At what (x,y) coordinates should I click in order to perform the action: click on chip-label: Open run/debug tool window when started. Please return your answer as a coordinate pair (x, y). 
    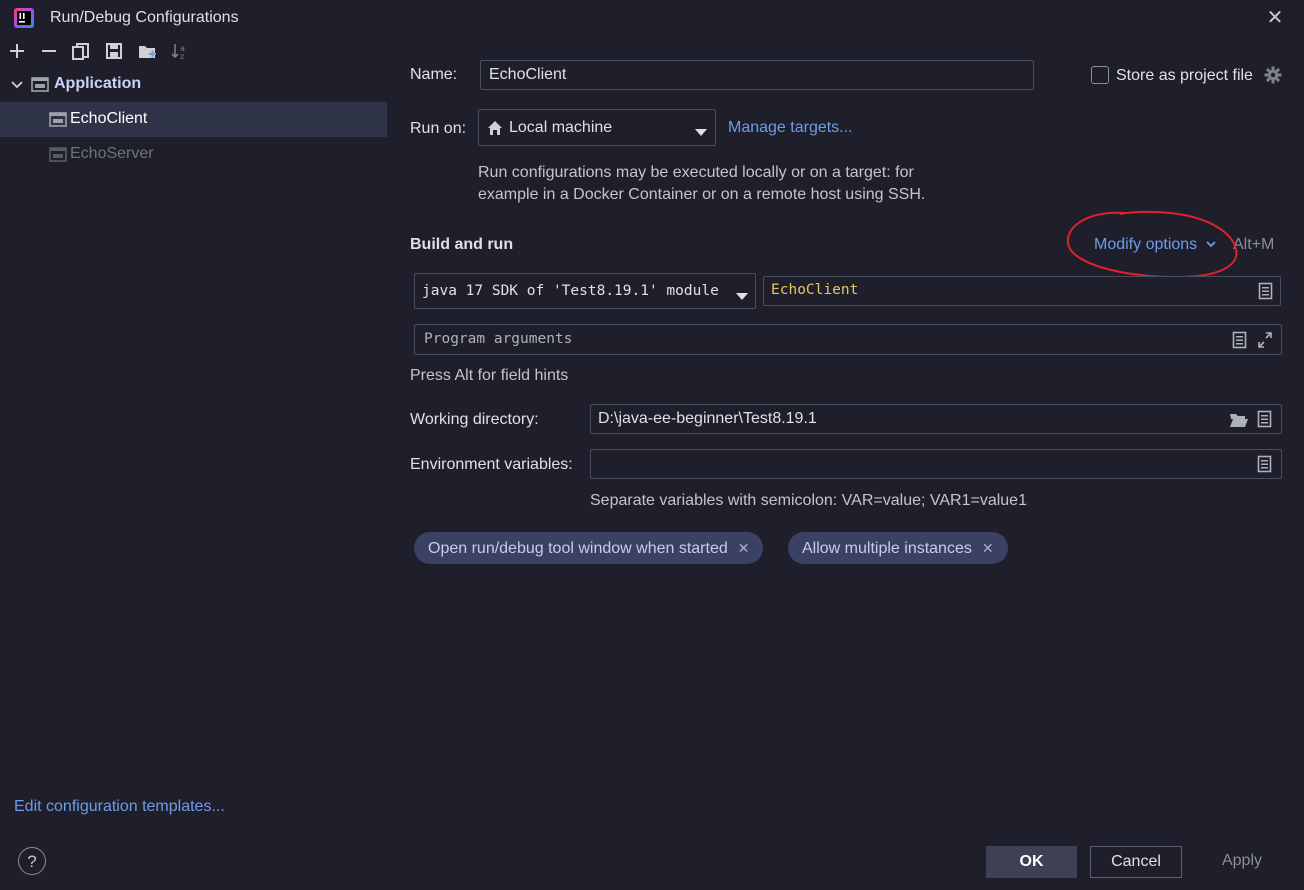
    Looking at the image, I should click on (578, 548).